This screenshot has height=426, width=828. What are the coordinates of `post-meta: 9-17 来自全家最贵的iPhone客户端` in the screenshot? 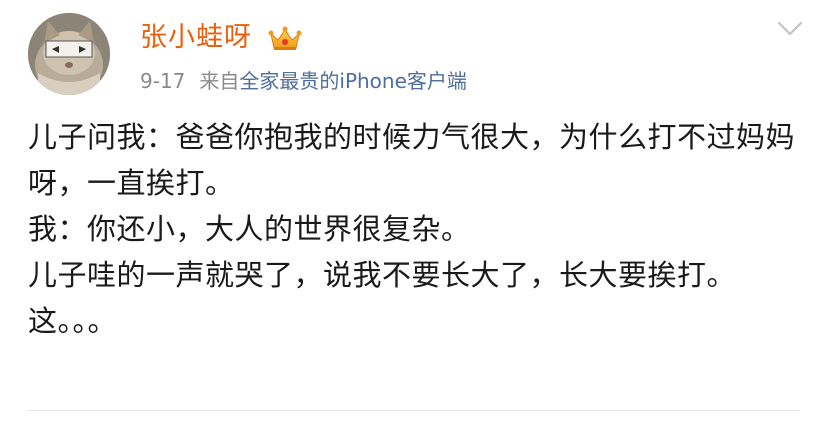 It's located at (303, 81).